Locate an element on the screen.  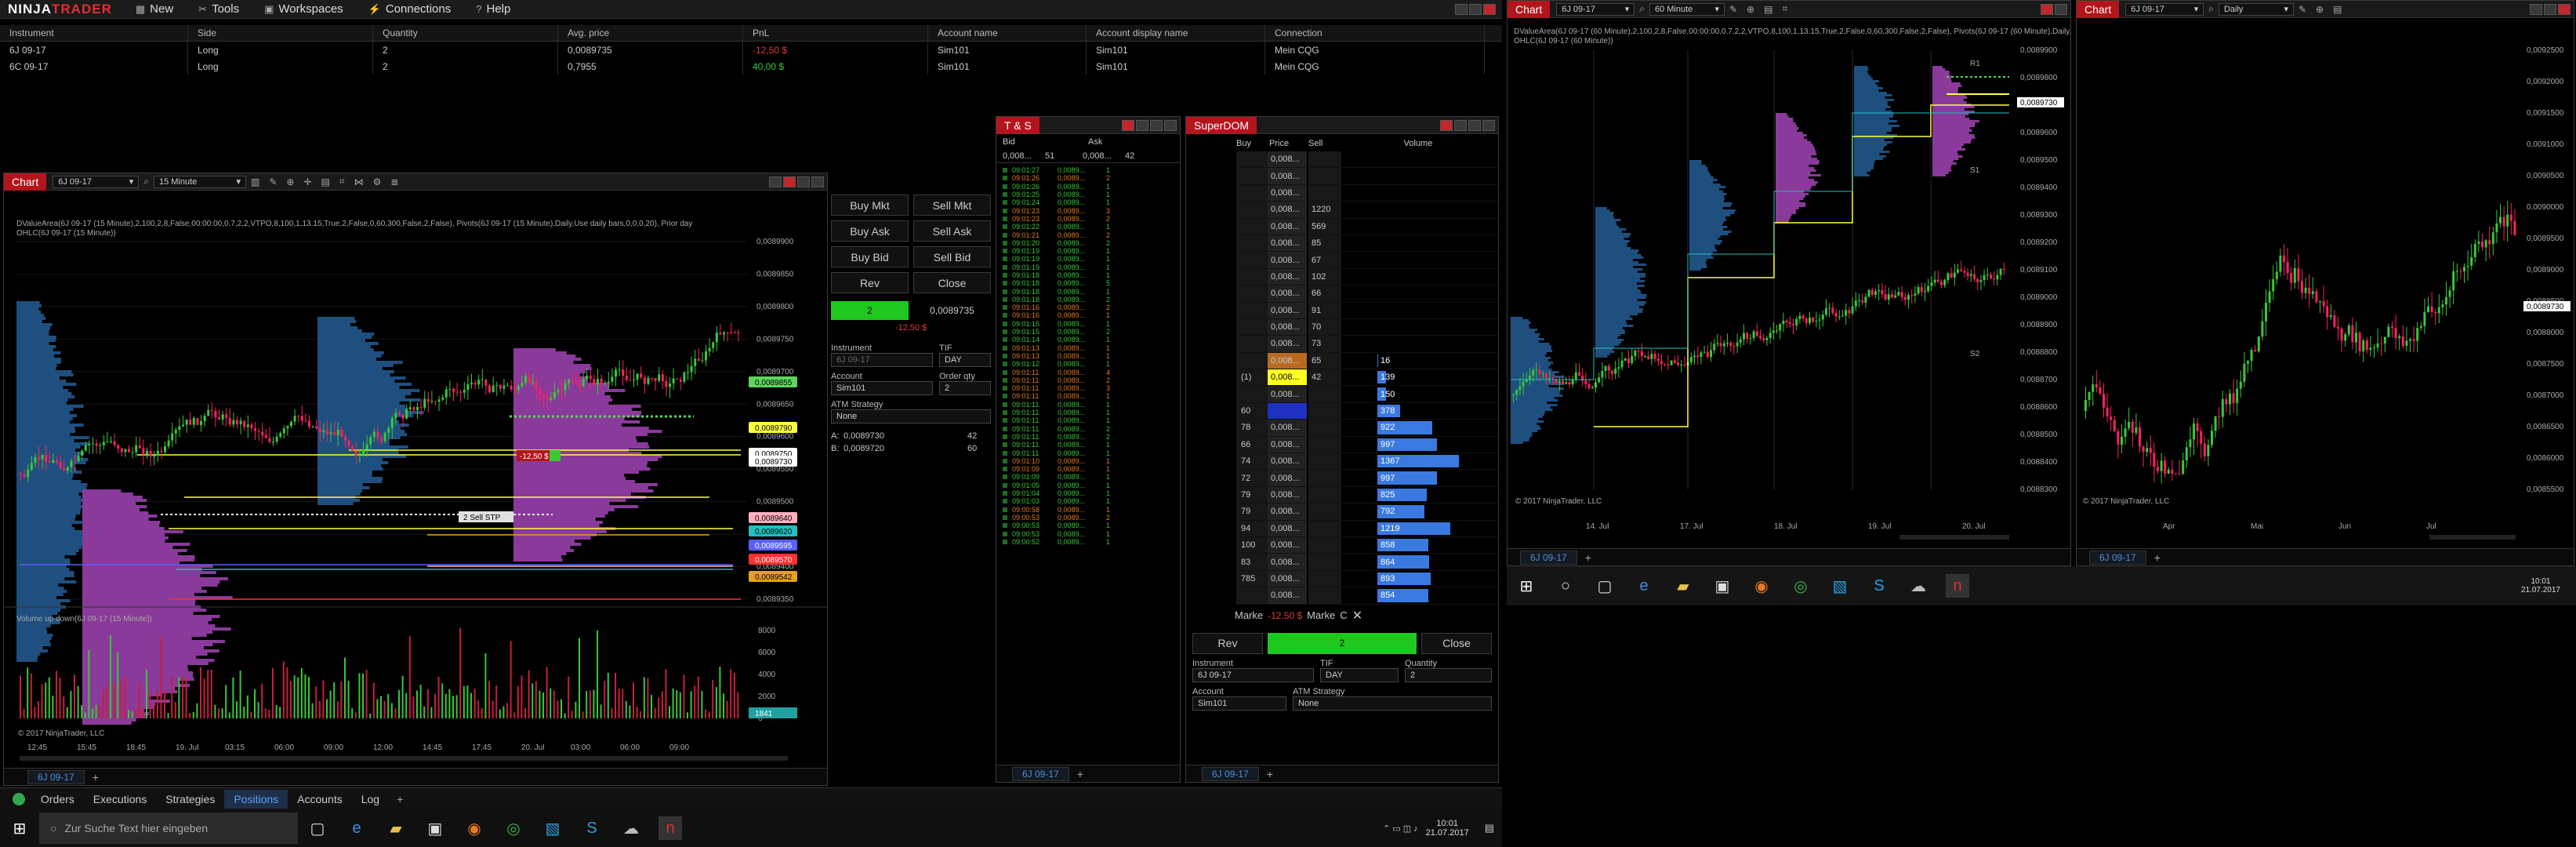
crosshair-icon: ✛ is located at coordinates (307, 181).